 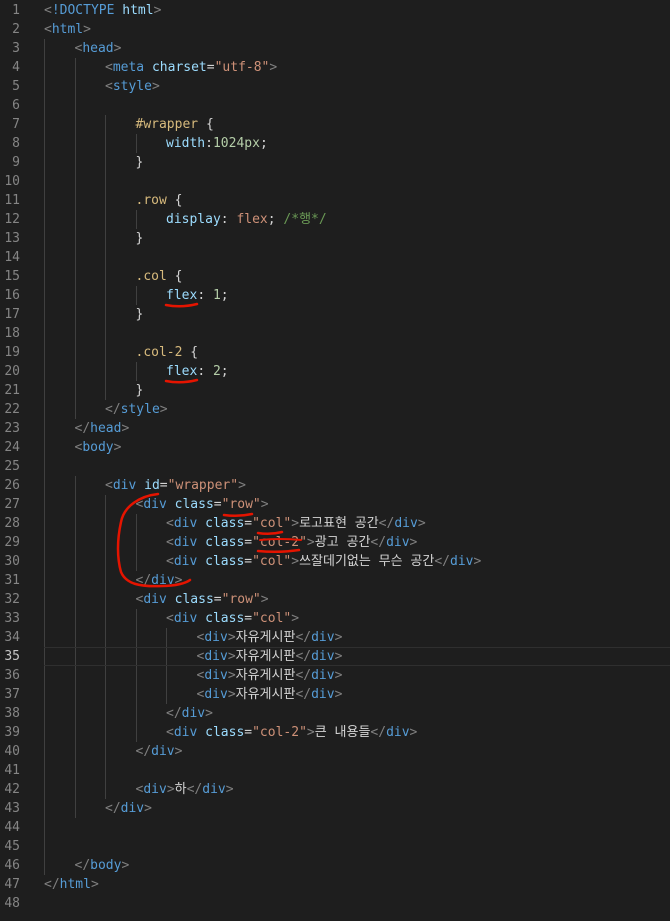 I want to click on code-line: 37 <div>자유게시판</div>, so click(x=335, y=694).